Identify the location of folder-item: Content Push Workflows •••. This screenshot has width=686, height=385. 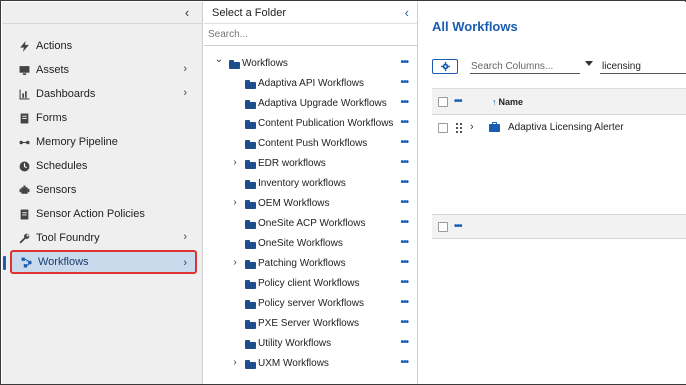
(311, 144).